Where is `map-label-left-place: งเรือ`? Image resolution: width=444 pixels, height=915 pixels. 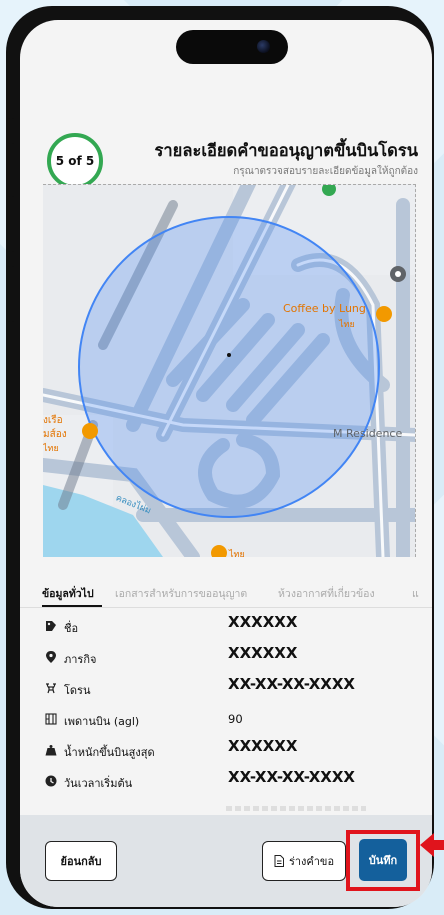 map-label-left-place: งเรือ is located at coordinates (53, 420).